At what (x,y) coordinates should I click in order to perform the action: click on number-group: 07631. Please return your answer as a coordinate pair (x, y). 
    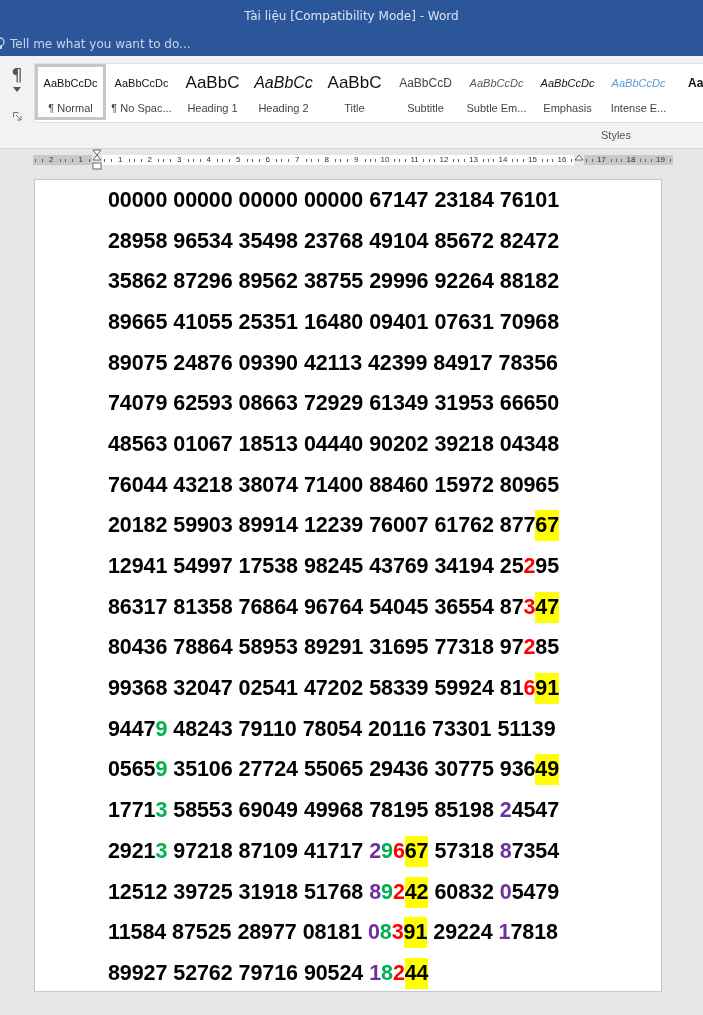
    Looking at the image, I should click on (464, 322).